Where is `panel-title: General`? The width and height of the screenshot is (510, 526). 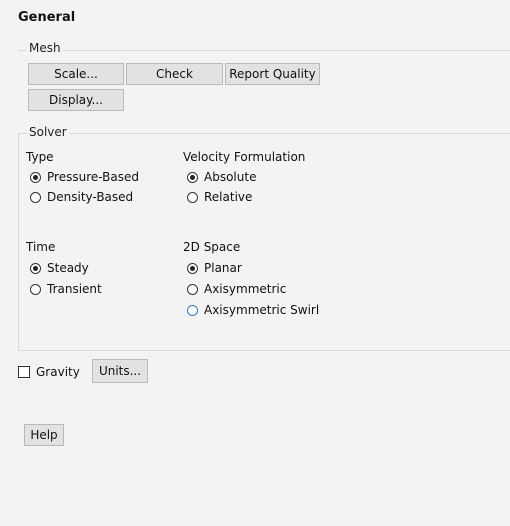 panel-title: General is located at coordinates (47, 17).